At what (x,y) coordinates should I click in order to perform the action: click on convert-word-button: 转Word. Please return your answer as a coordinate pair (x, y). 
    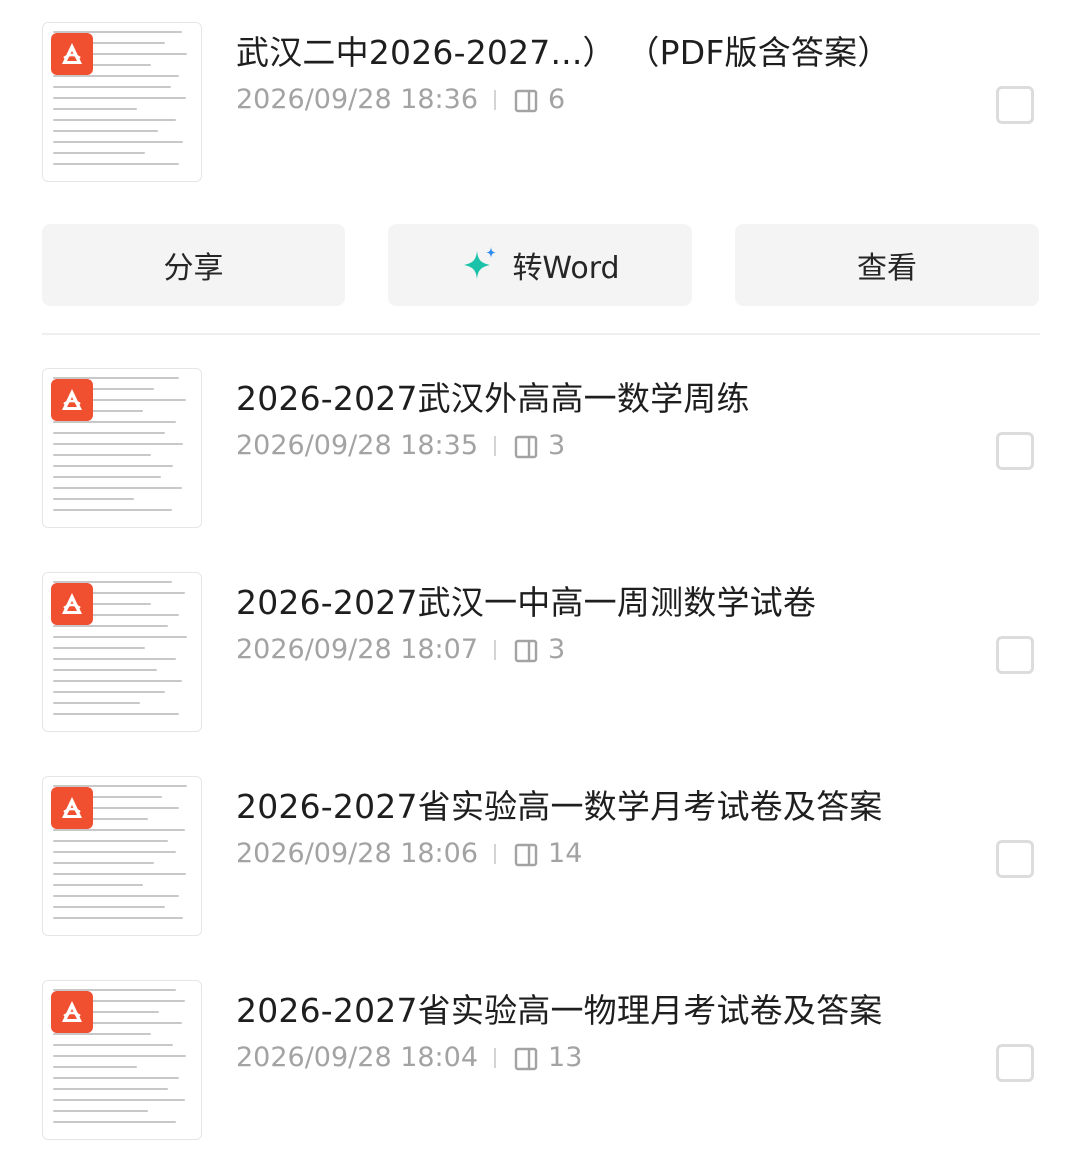
    Looking at the image, I should click on (540, 265).